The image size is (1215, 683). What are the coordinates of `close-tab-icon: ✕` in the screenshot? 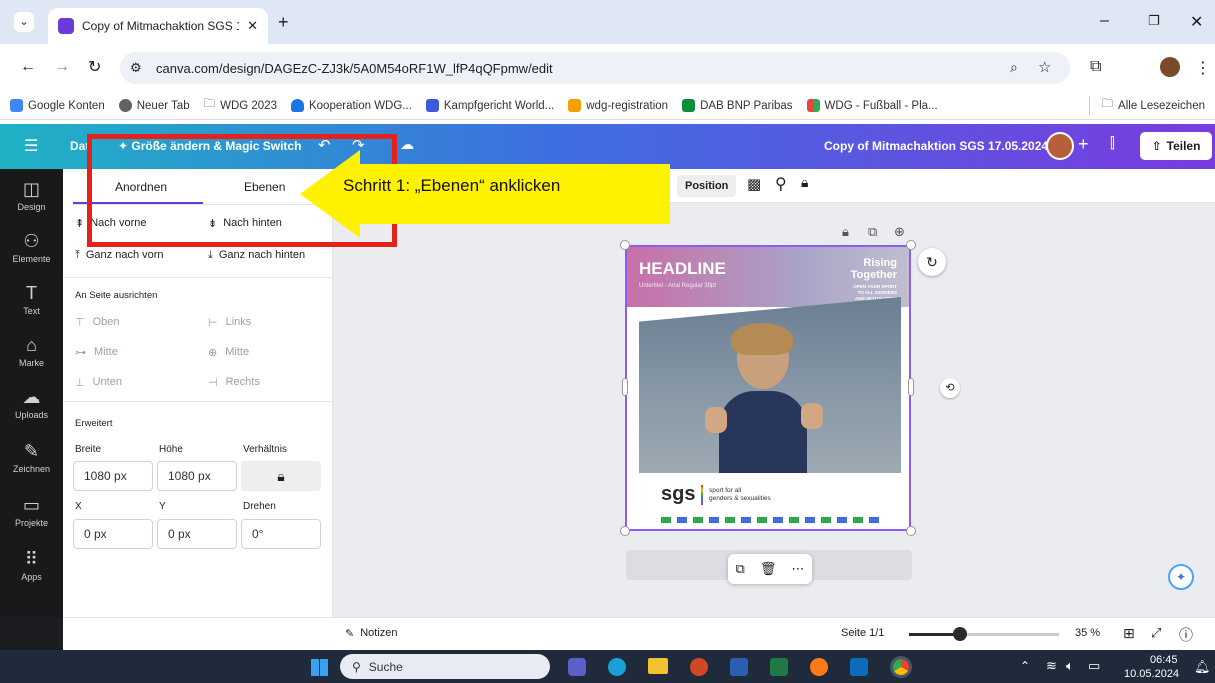 It's located at (252, 26).